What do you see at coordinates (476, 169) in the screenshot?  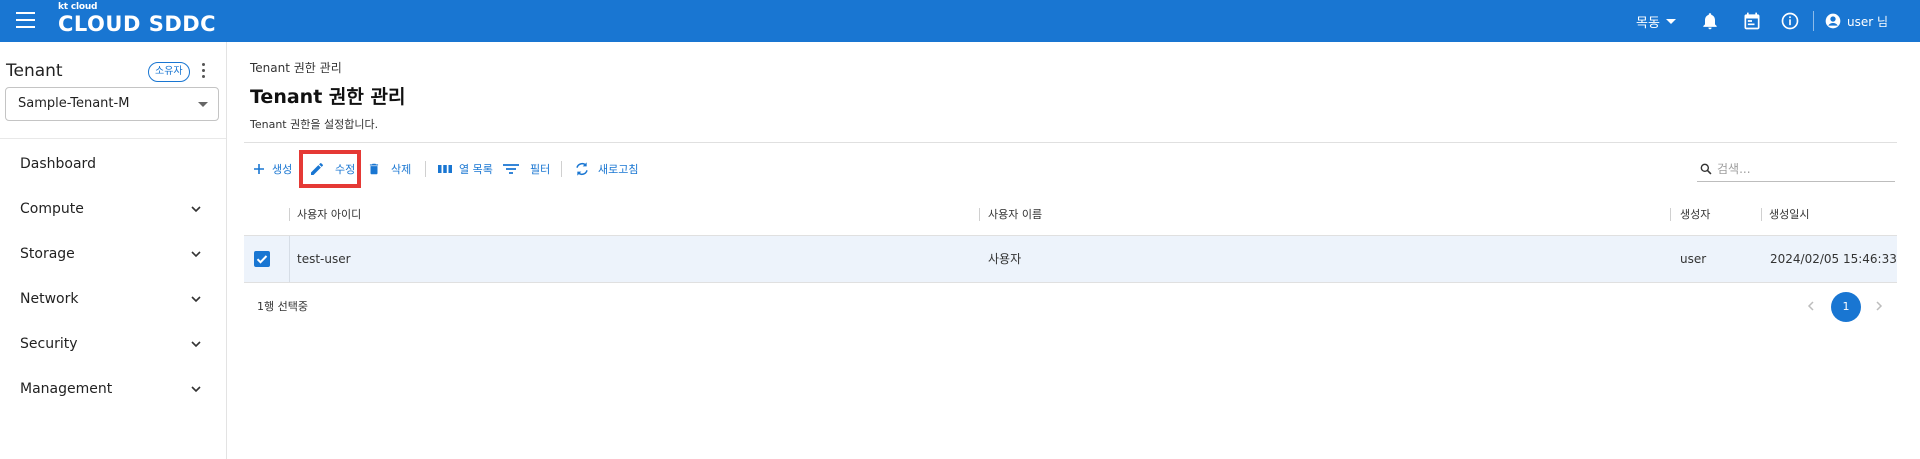 I see `columns-label: 열 목록` at bounding box center [476, 169].